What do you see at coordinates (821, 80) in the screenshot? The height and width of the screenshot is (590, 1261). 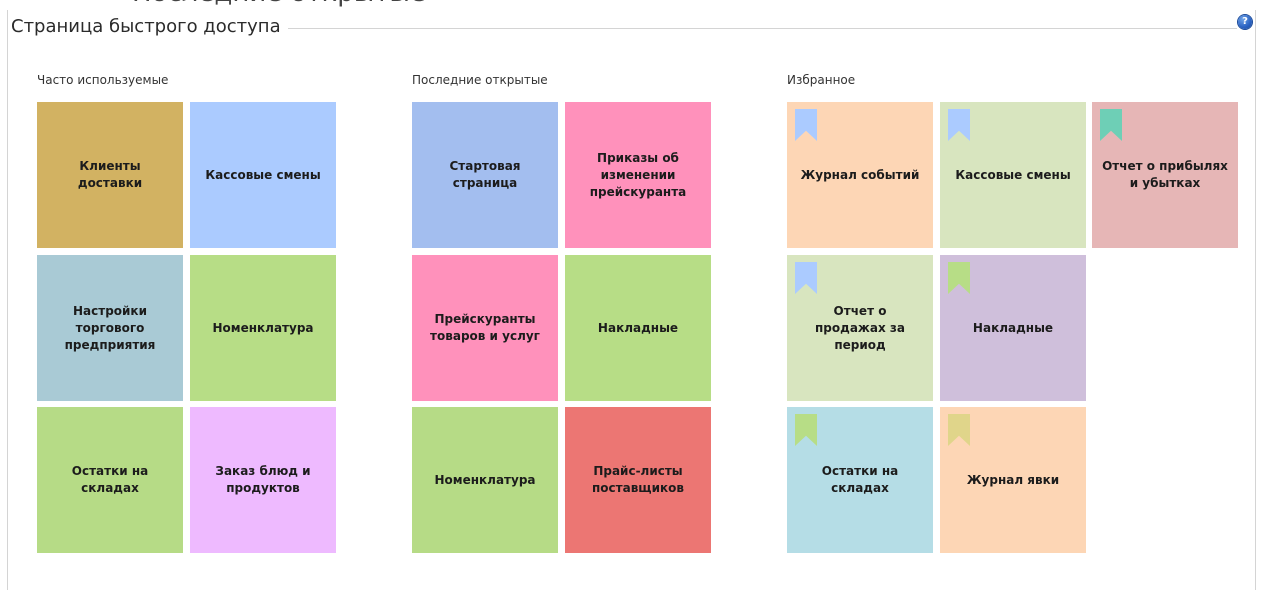 I see `group-label-favorites: Избранное` at bounding box center [821, 80].